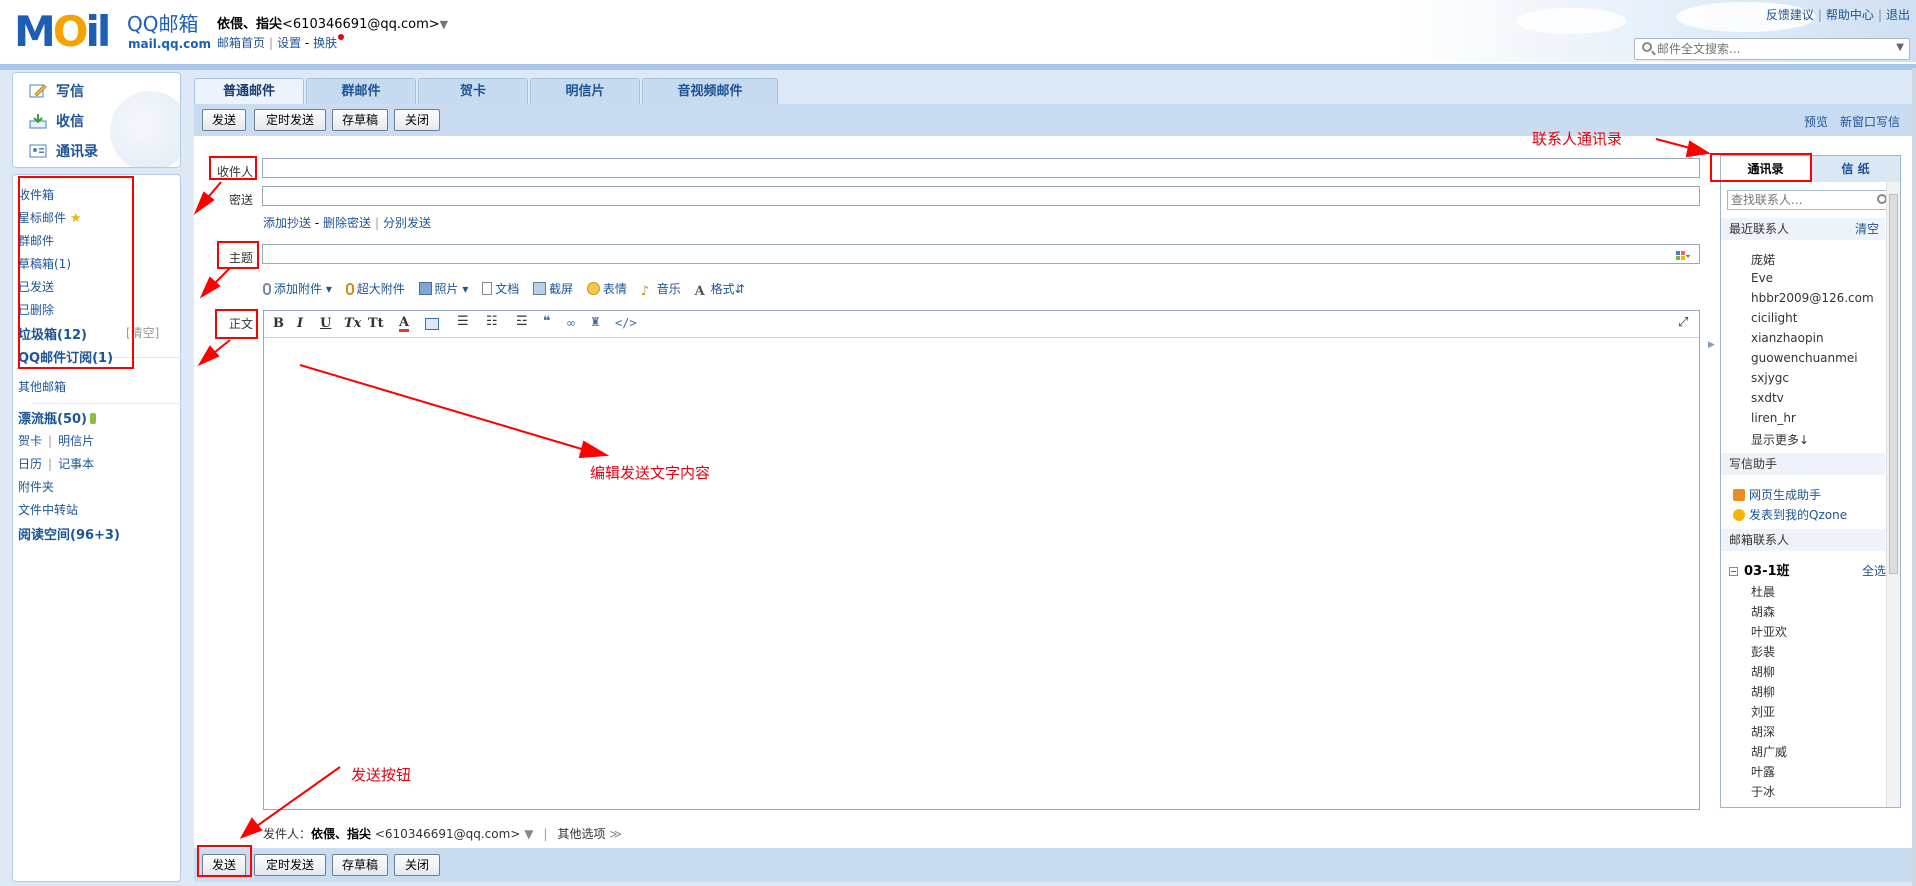  I want to click on contacts-scrollbar, so click(1893, 494).